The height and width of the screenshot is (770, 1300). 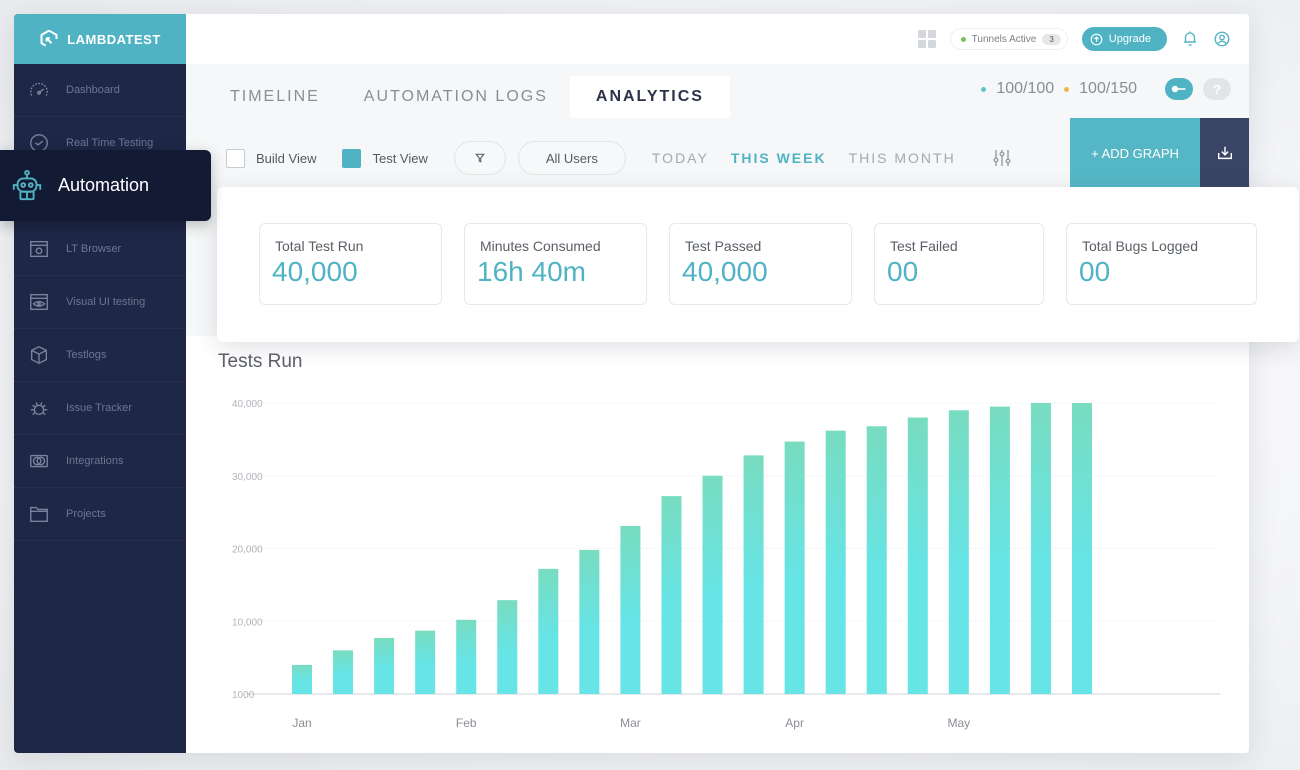 I want to click on sidebar-item-testlogs: Testlogs, so click(x=100, y=355).